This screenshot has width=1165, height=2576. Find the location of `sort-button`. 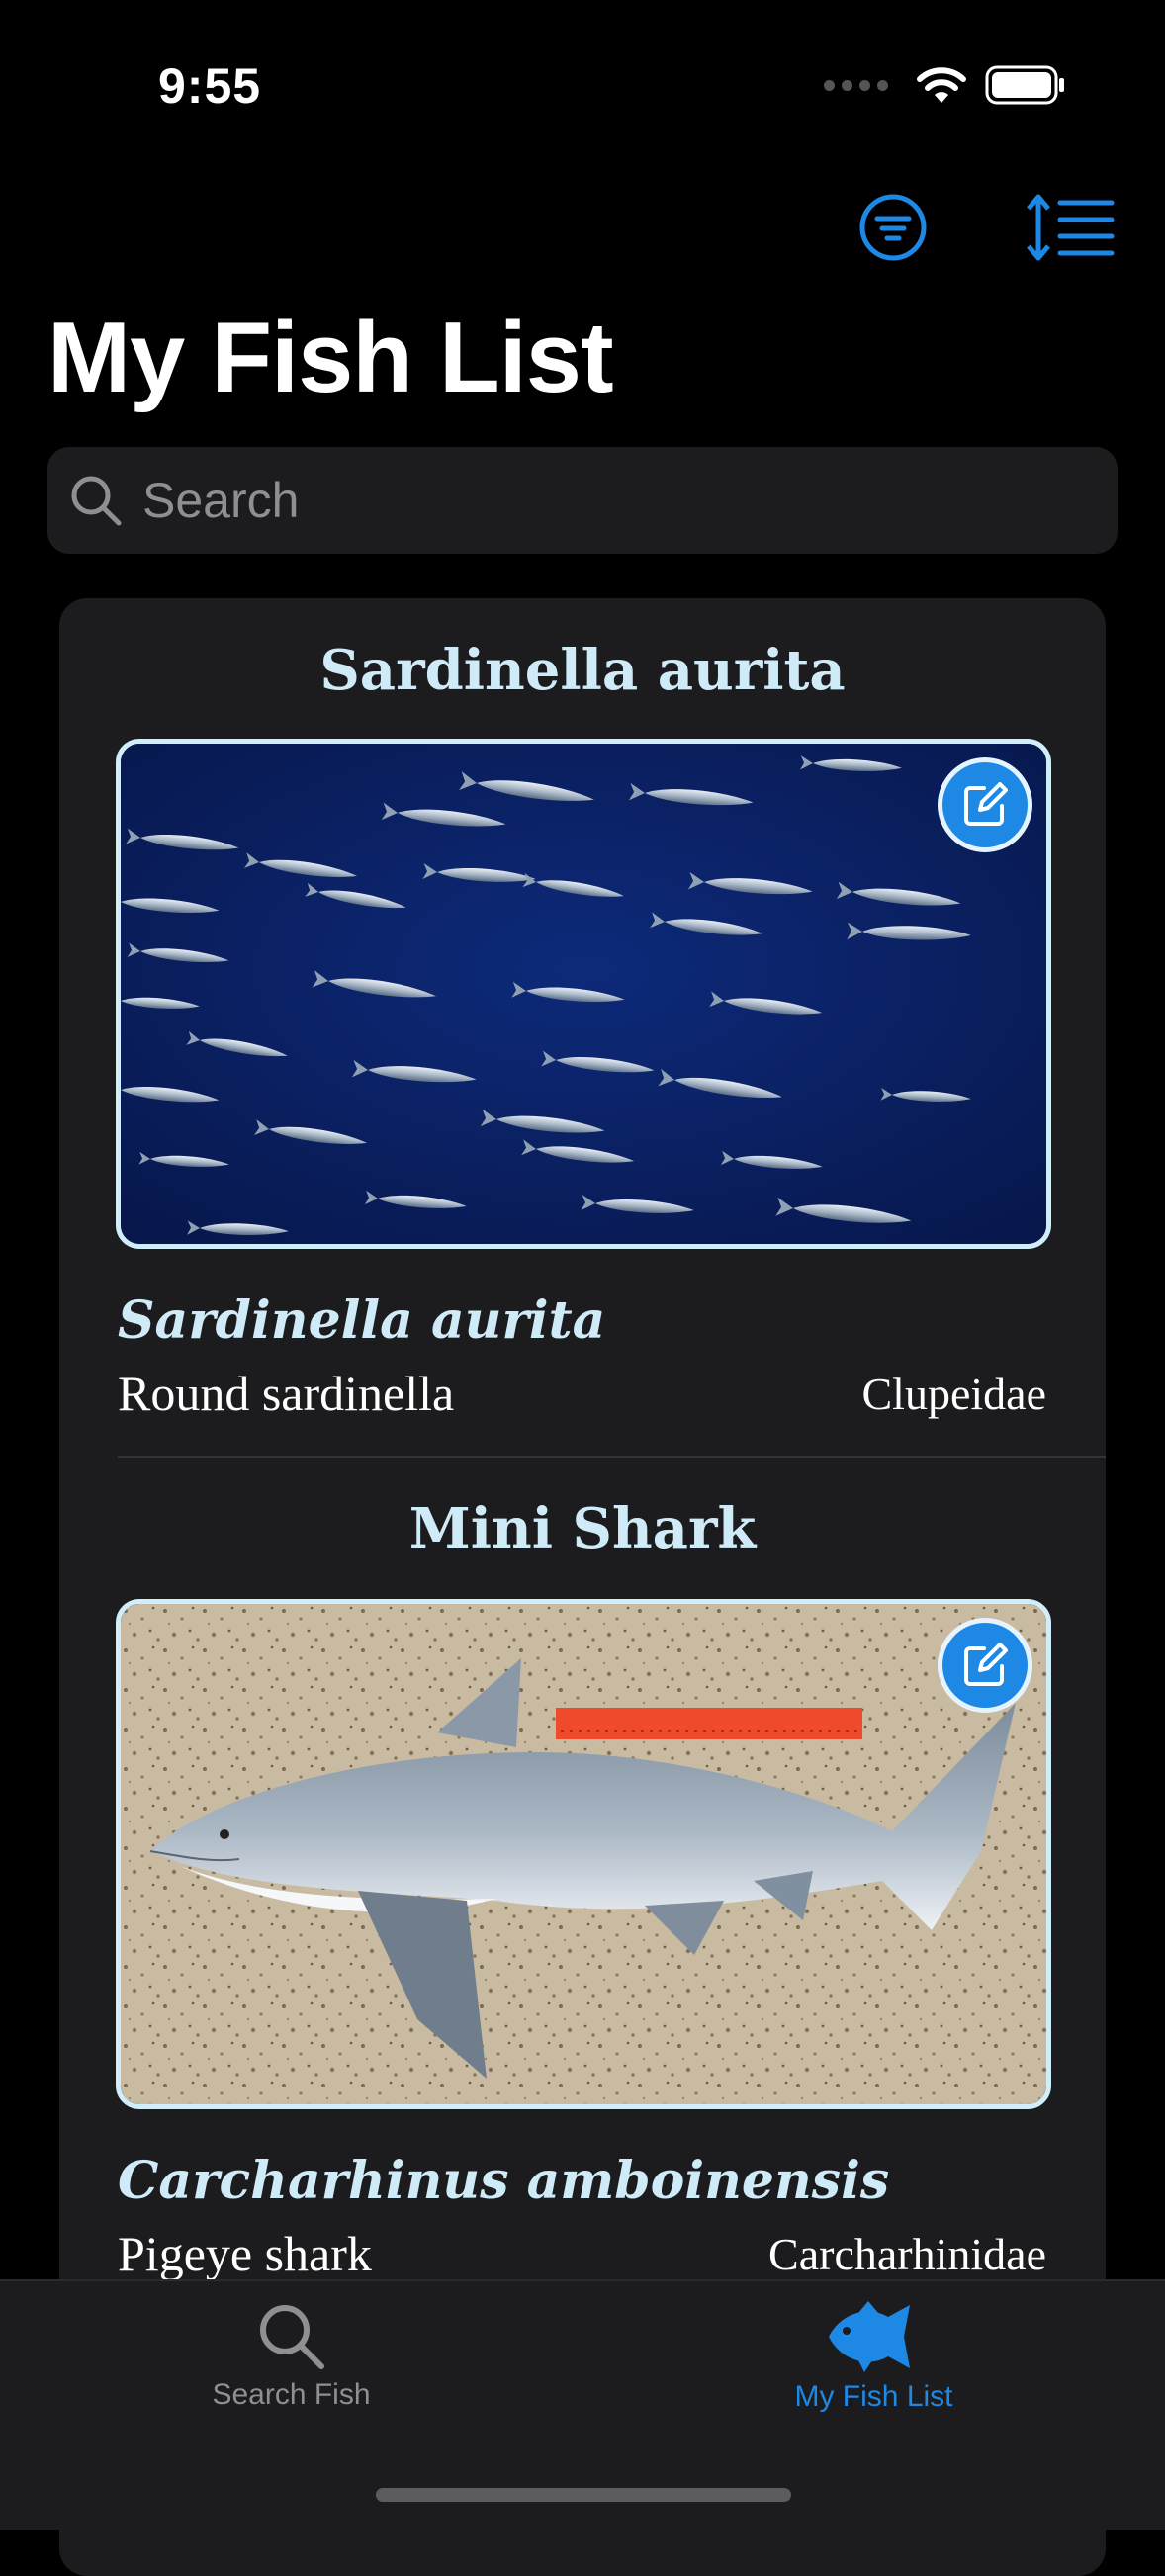

sort-button is located at coordinates (1071, 227).